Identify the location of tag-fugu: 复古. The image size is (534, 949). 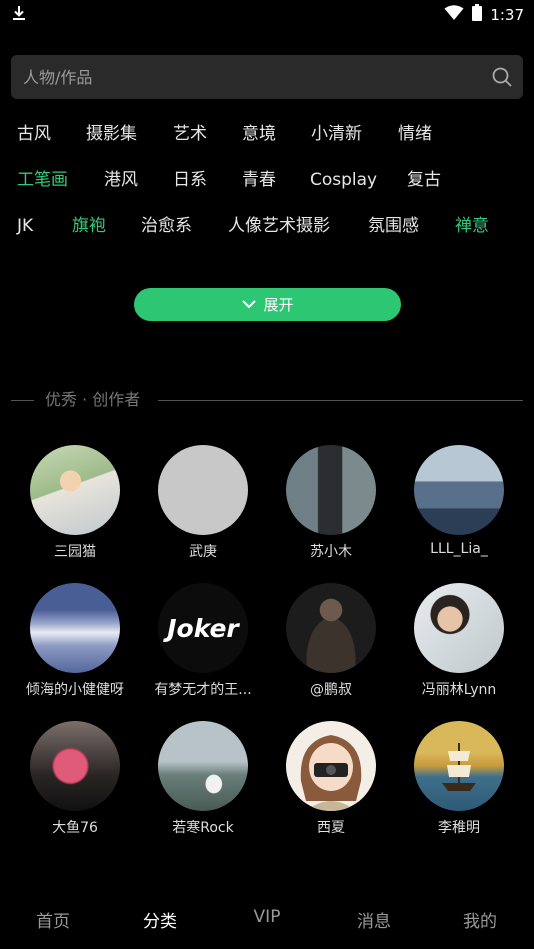
(424, 180).